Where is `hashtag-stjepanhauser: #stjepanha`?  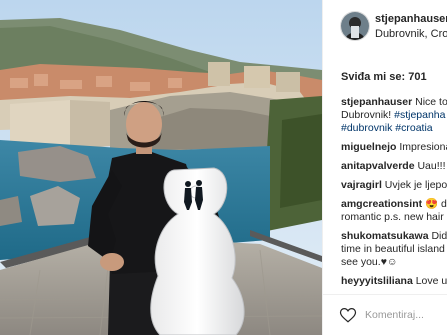 hashtag-stjepanhauser: #stjepanha is located at coordinates (419, 115).